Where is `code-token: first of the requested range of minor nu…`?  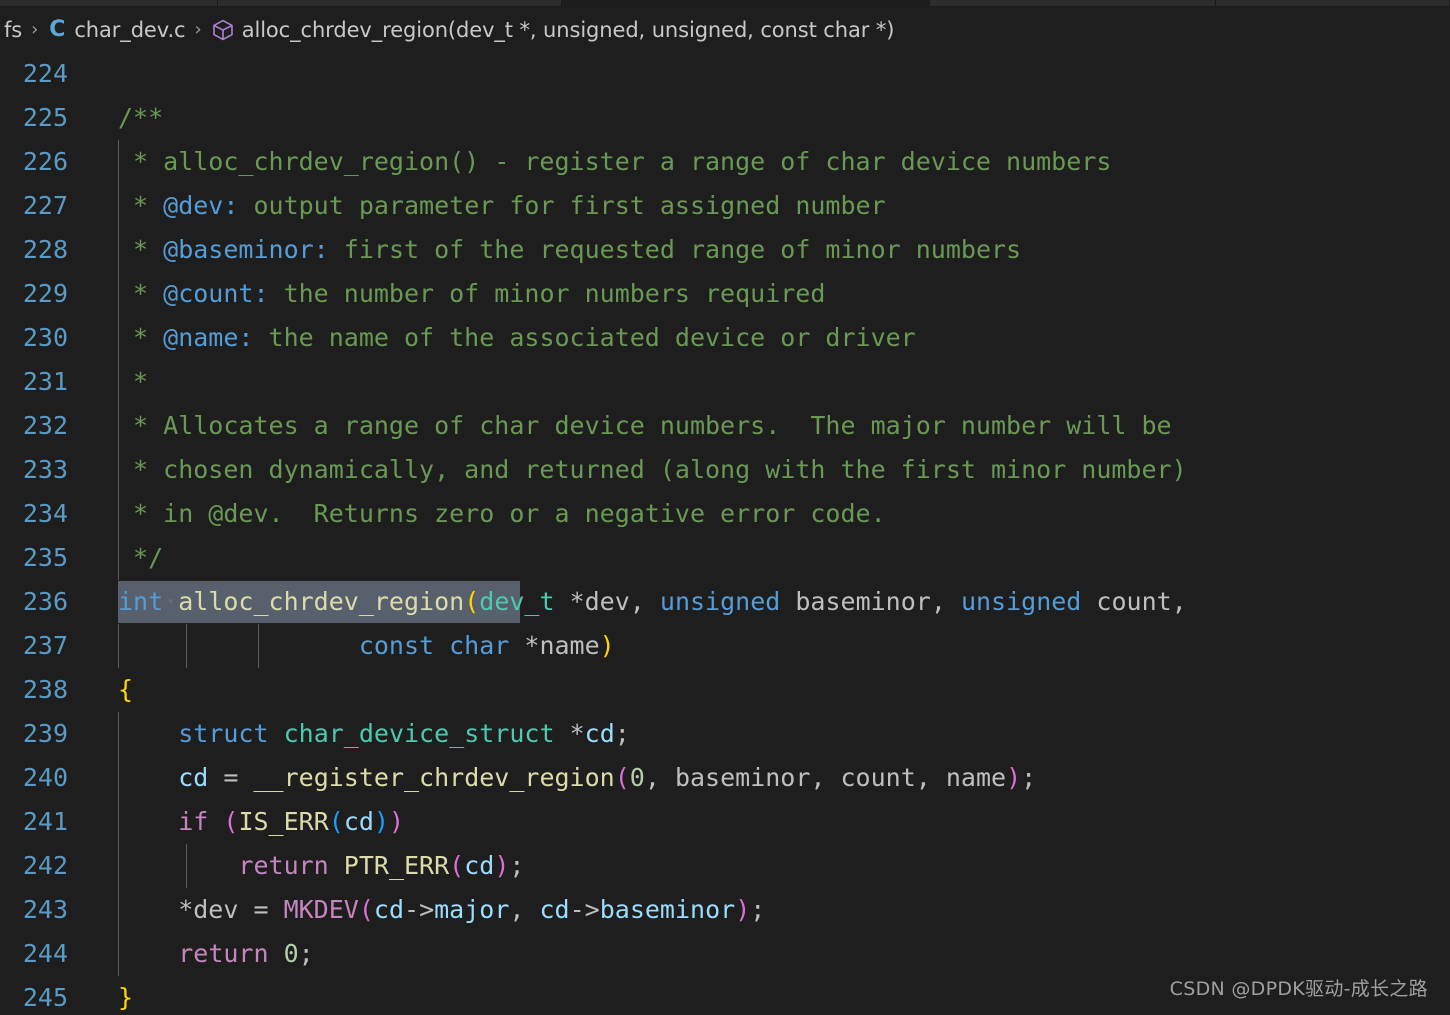
code-token: first of the requested range of minor nu… is located at coordinates (675, 249).